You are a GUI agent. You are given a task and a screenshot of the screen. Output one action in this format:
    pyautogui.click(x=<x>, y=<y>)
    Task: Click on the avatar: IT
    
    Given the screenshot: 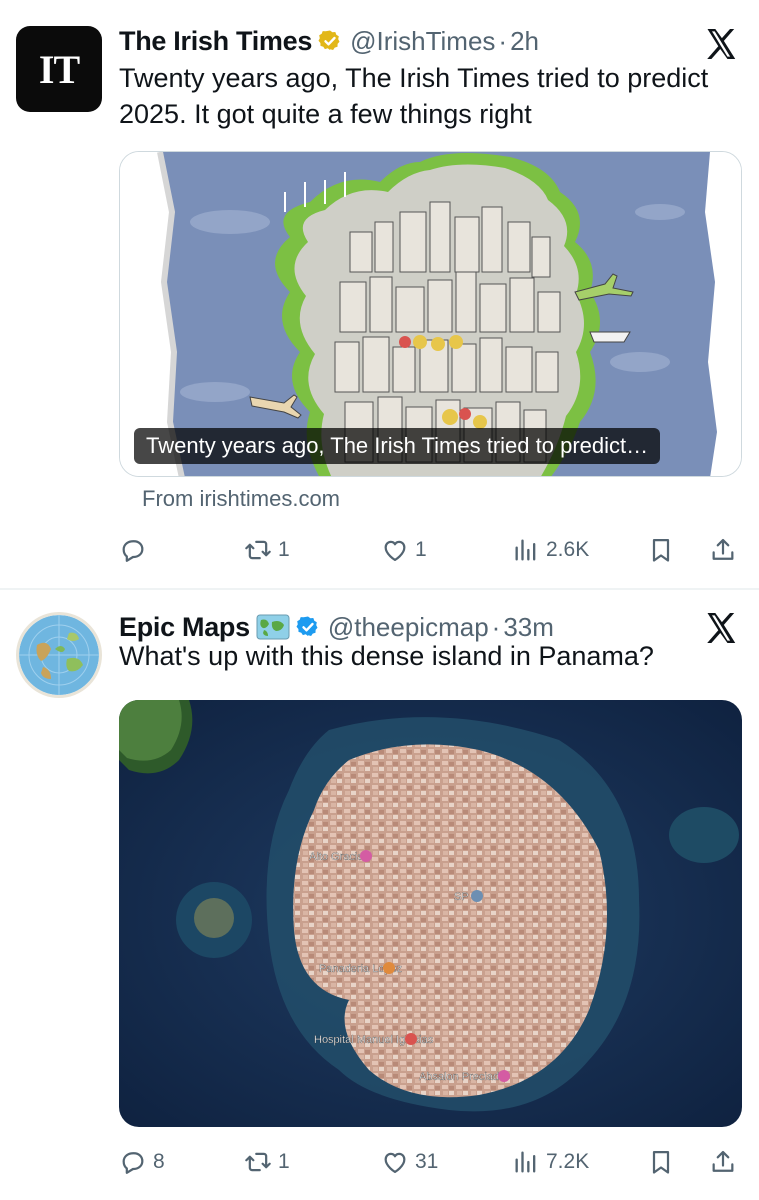 What is the action you would take?
    pyautogui.click(x=59, y=69)
    